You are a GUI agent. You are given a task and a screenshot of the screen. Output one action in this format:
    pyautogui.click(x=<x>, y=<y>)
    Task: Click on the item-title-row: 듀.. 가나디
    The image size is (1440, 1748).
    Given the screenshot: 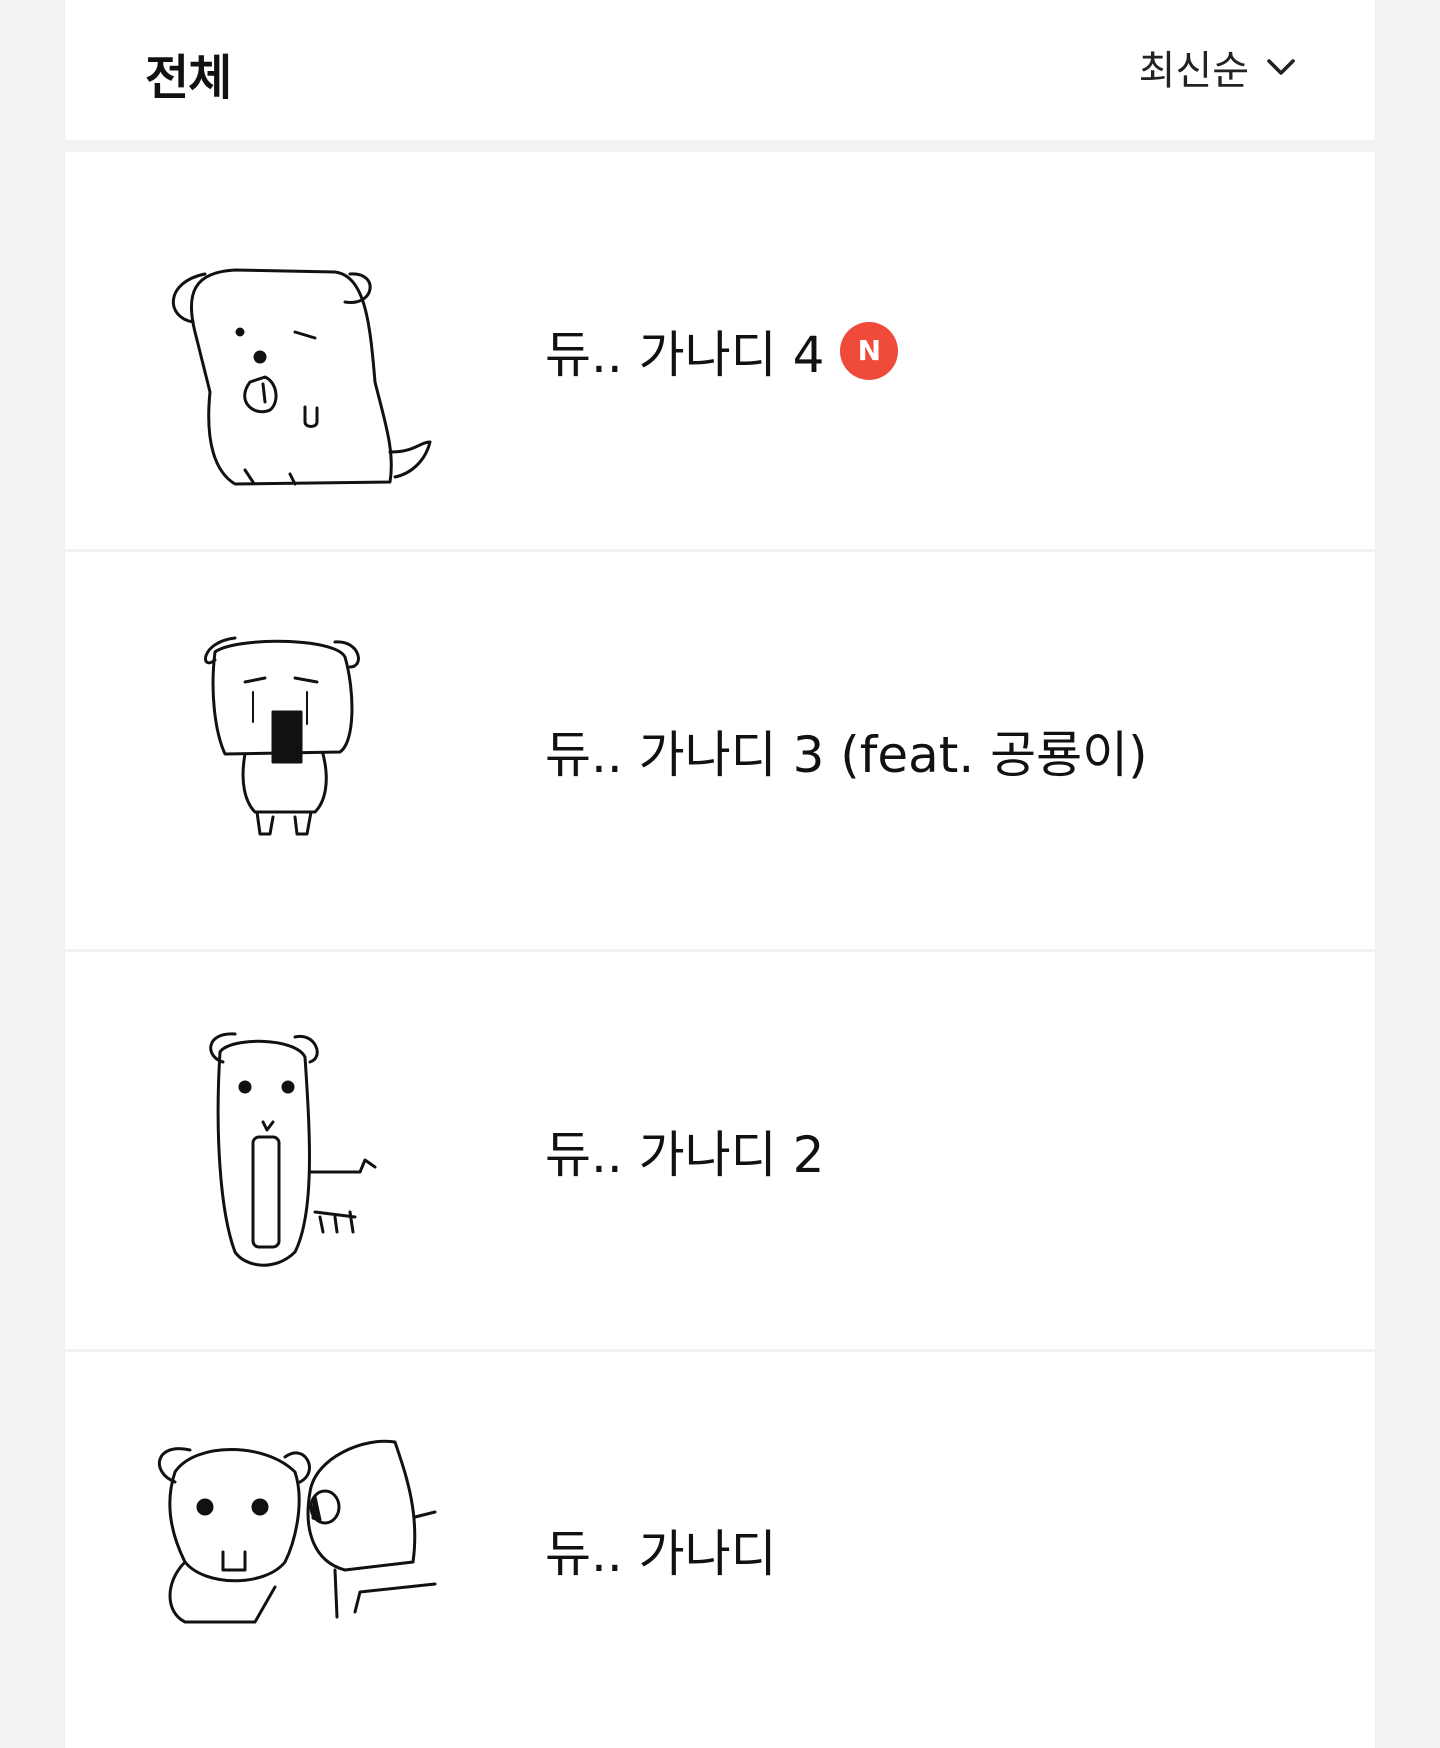 What is the action you would take?
    pyautogui.click(x=661, y=1550)
    